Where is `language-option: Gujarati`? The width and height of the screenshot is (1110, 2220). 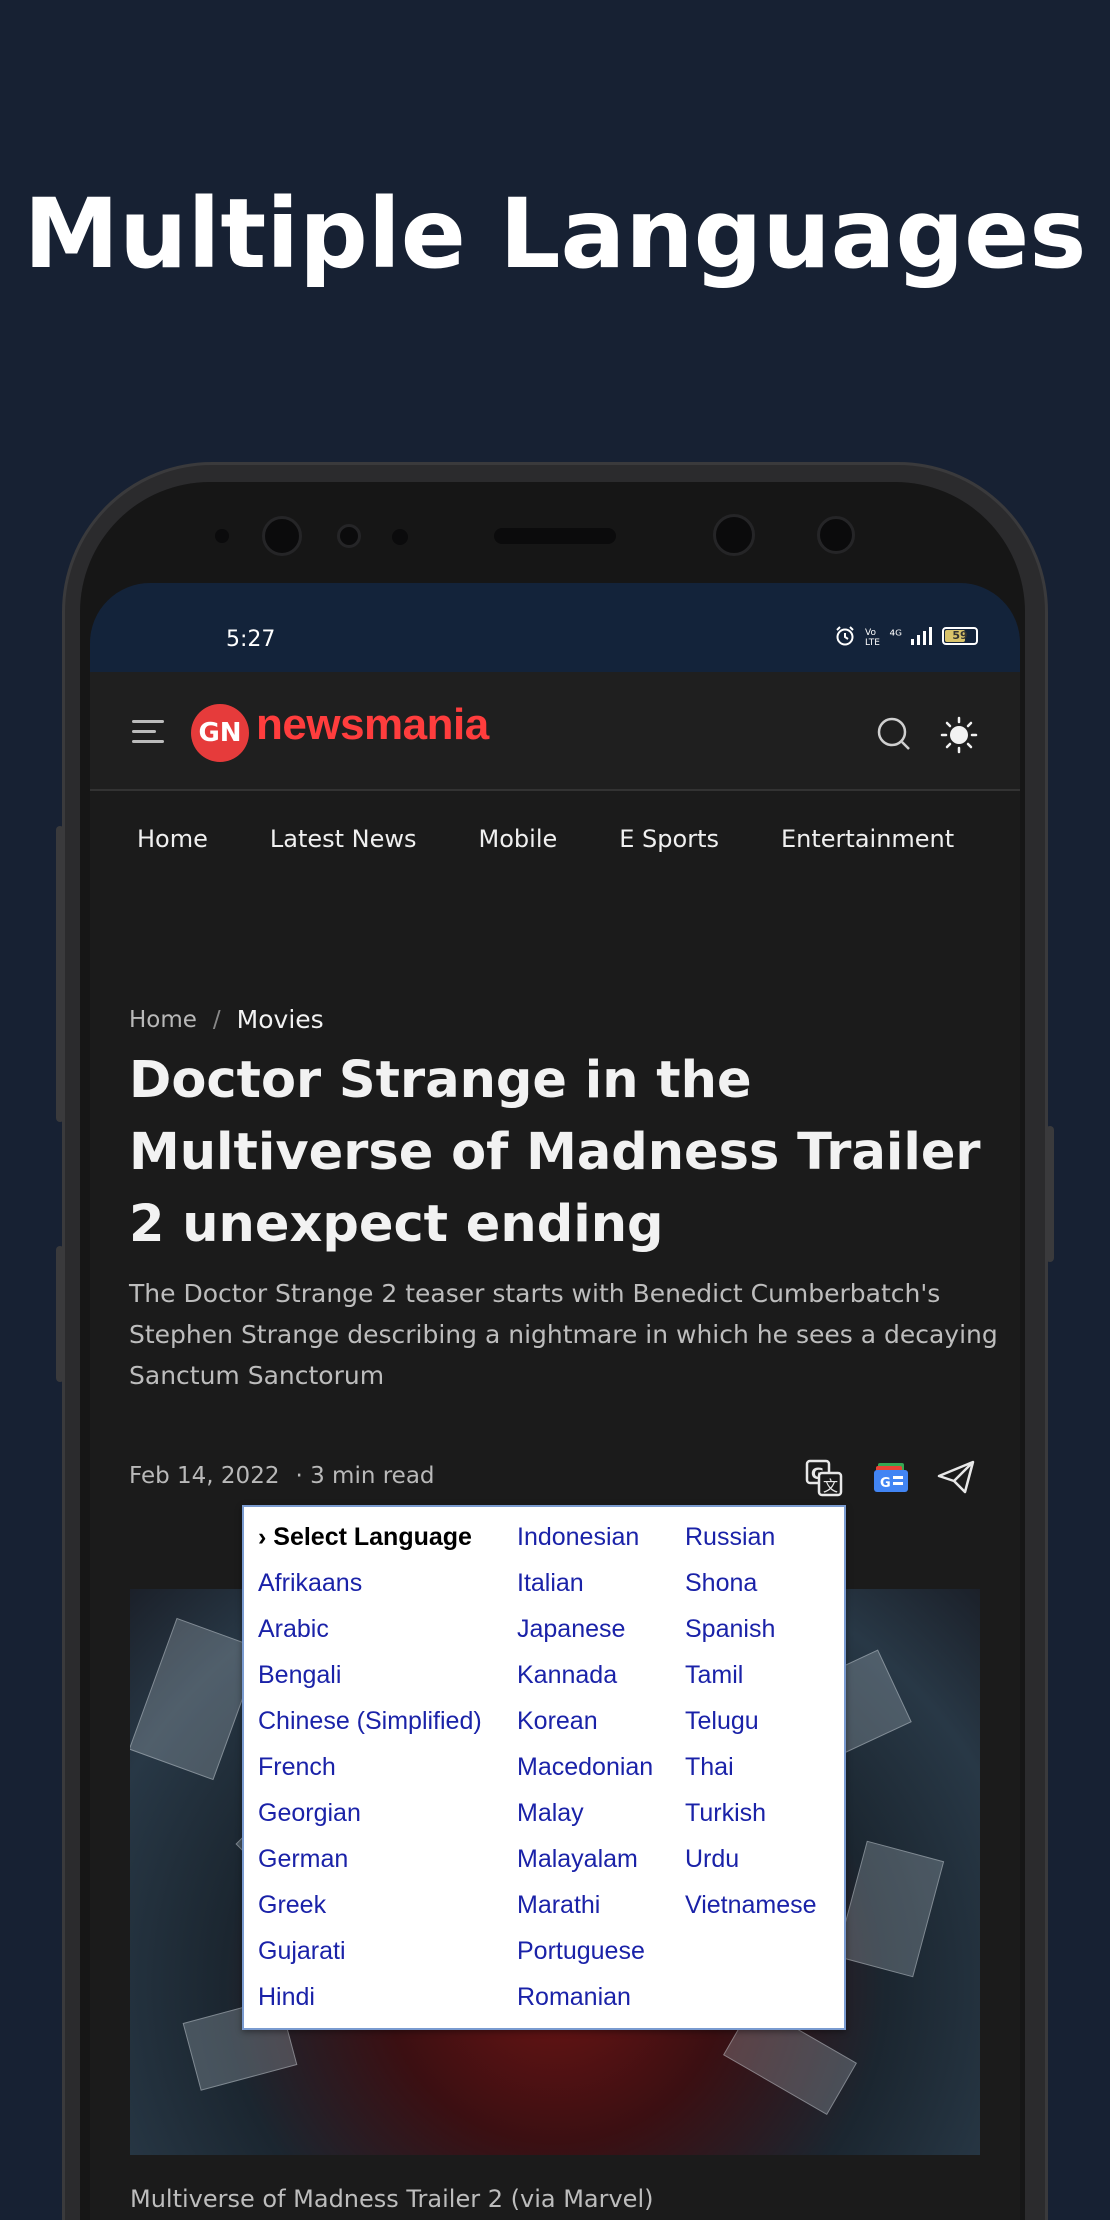
language-option: Gujarati is located at coordinates (370, 1956).